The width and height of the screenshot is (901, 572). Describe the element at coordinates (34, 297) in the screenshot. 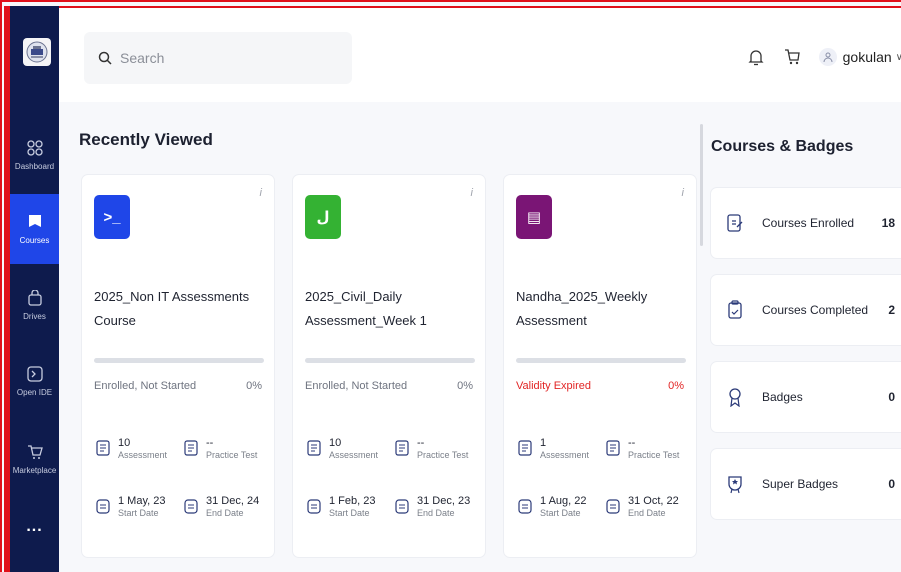

I see `bag-icon` at that location.